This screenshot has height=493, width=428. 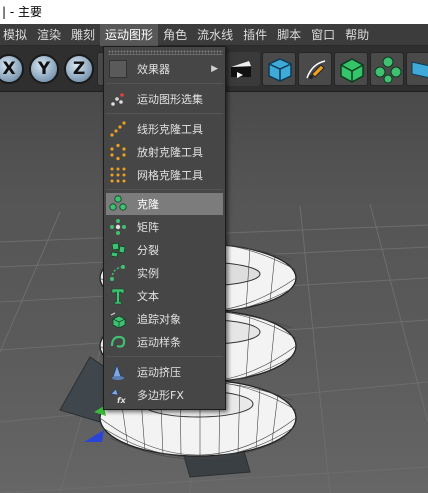 I want to click on cloner-toolbar-button, so click(x=387, y=69).